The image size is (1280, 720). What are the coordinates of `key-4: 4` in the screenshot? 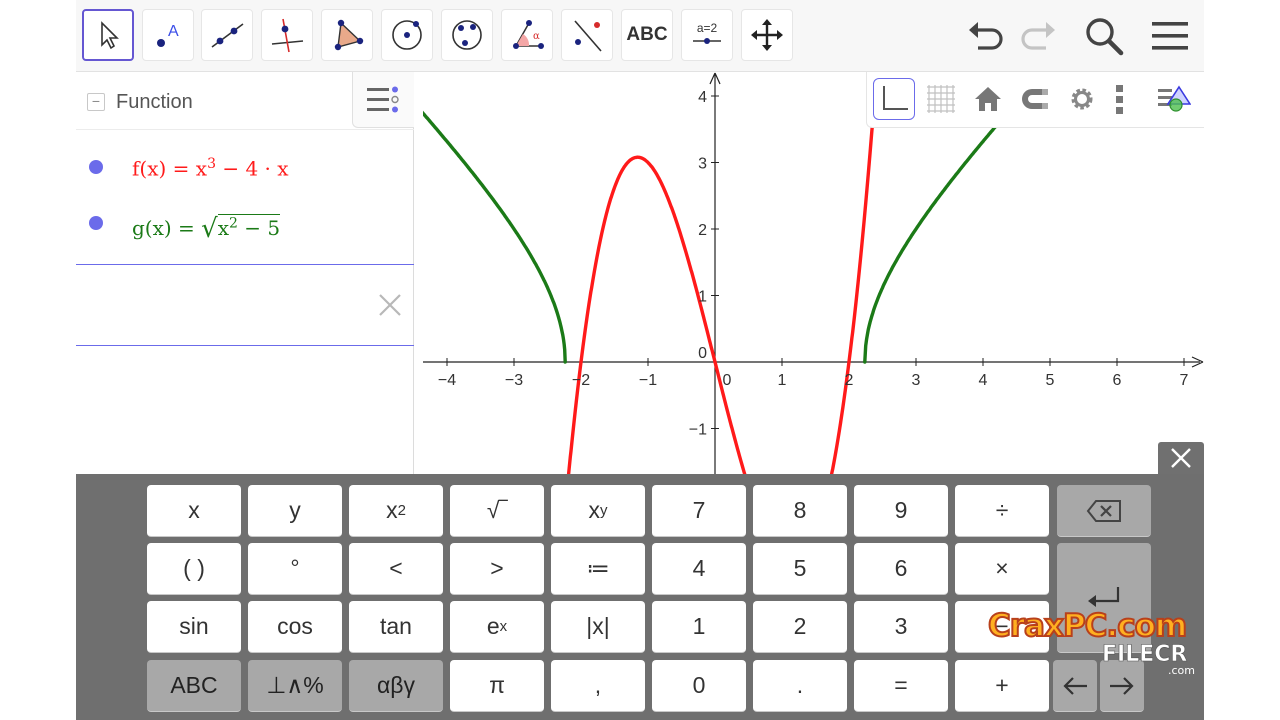 It's located at (699, 569).